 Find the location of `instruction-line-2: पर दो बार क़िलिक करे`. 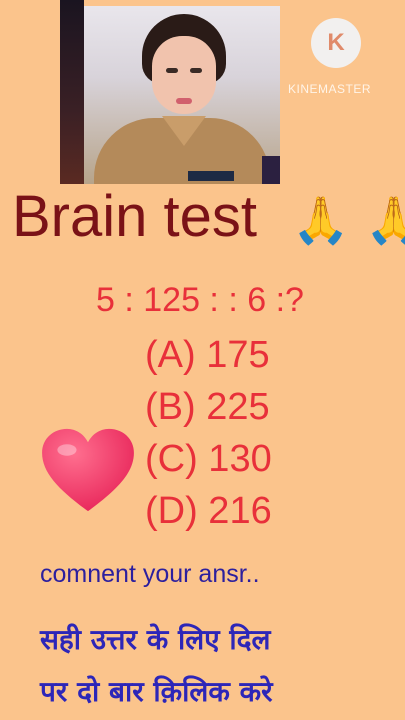

instruction-line-2: पर दो बार क़िलिक करे is located at coordinates (156, 691).